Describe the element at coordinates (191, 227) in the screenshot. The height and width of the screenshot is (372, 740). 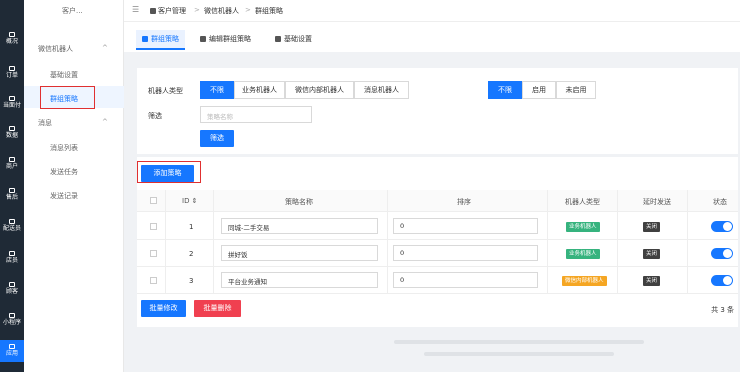
I see `row-id: 1` at that location.